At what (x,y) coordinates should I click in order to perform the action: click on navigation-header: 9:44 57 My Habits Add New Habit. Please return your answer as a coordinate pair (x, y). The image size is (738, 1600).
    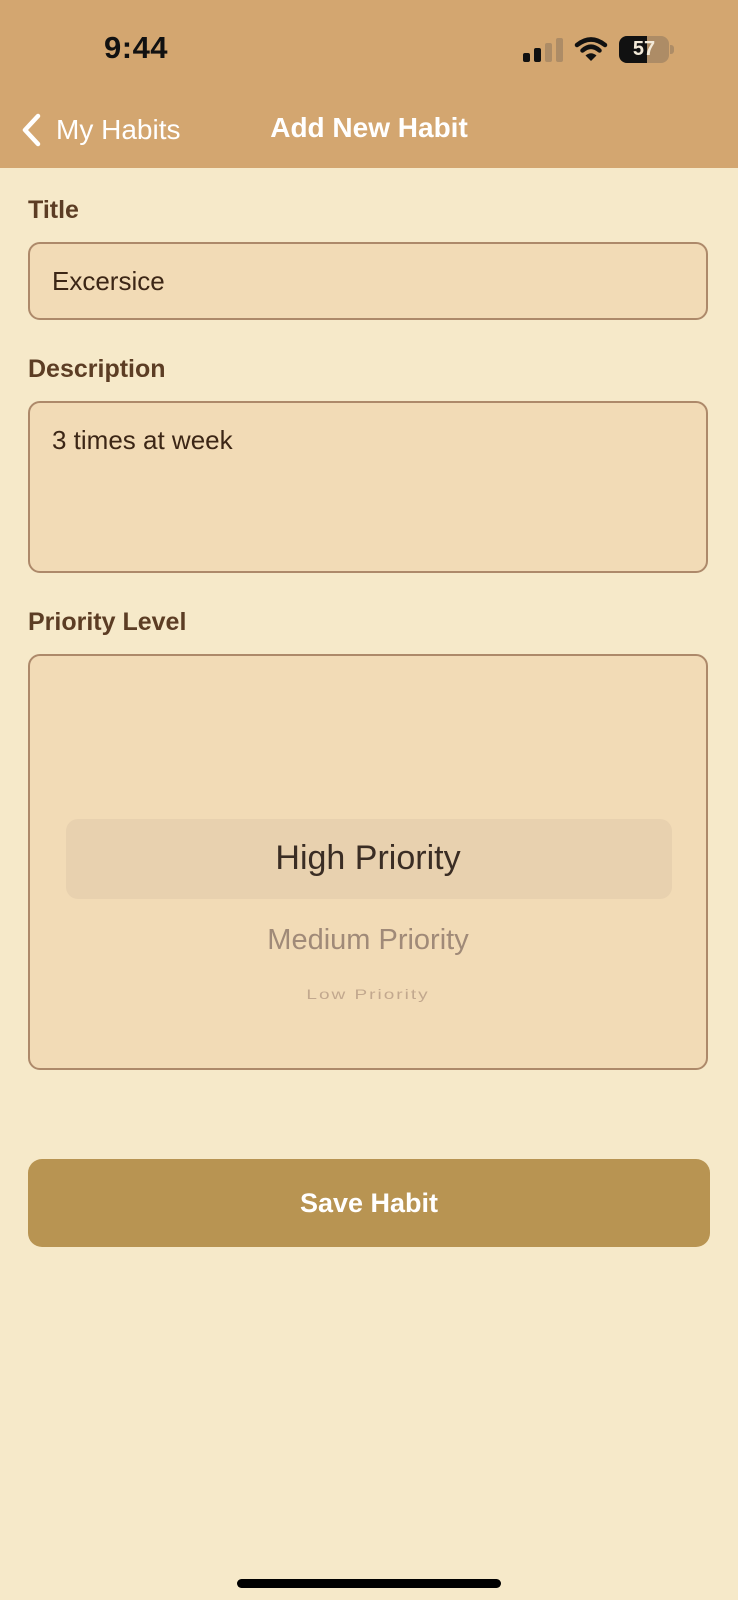
    Looking at the image, I should click on (369, 84).